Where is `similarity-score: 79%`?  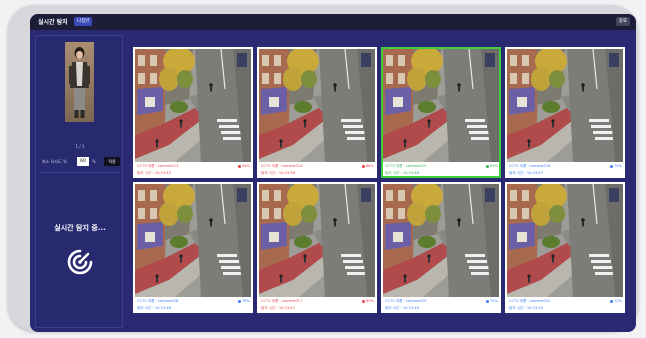
similarity-score: 79% is located at coordinates (616, 166).